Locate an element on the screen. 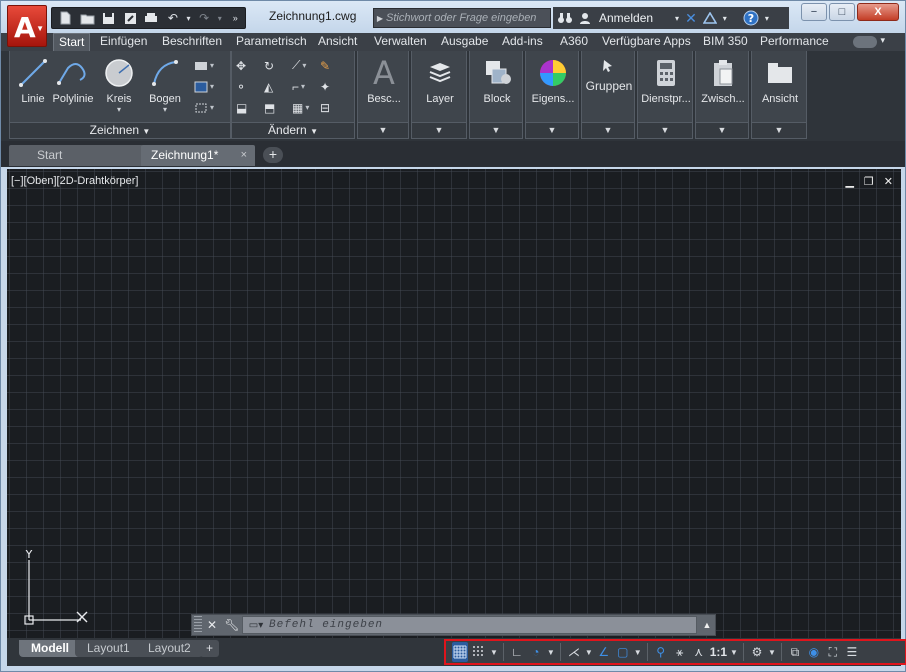  tab-bim-350: BIM 350 is located at coordinates (725, 42).